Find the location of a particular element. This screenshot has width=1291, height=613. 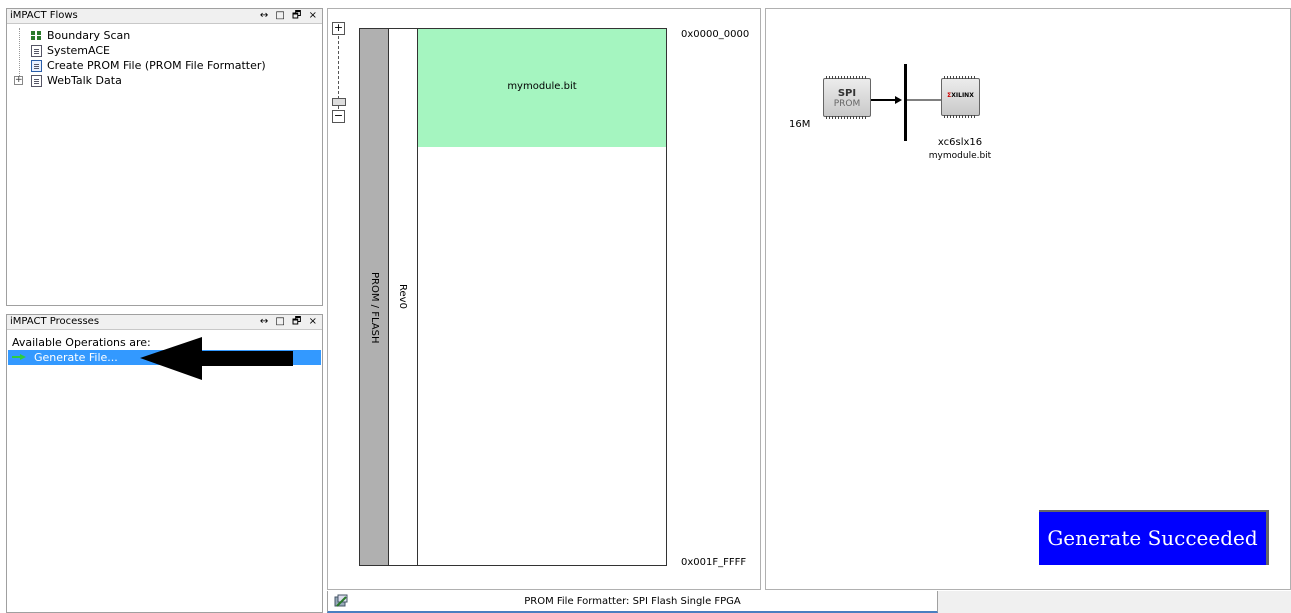

bitstream-block: mymodule.bit is located at coordinates (542, 88).